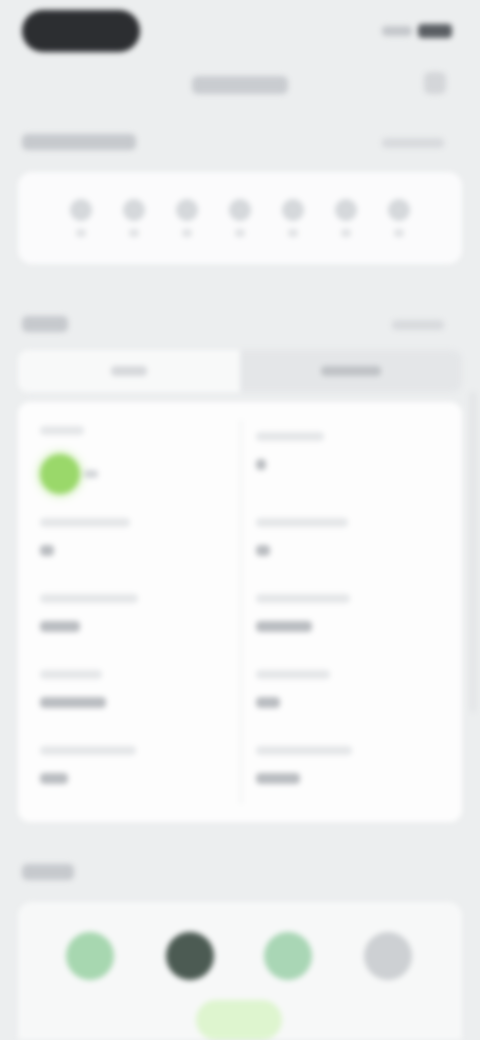 The height and width of the screenshot is (1040, 480). I want to click on moon-icon, so click(190, 956).